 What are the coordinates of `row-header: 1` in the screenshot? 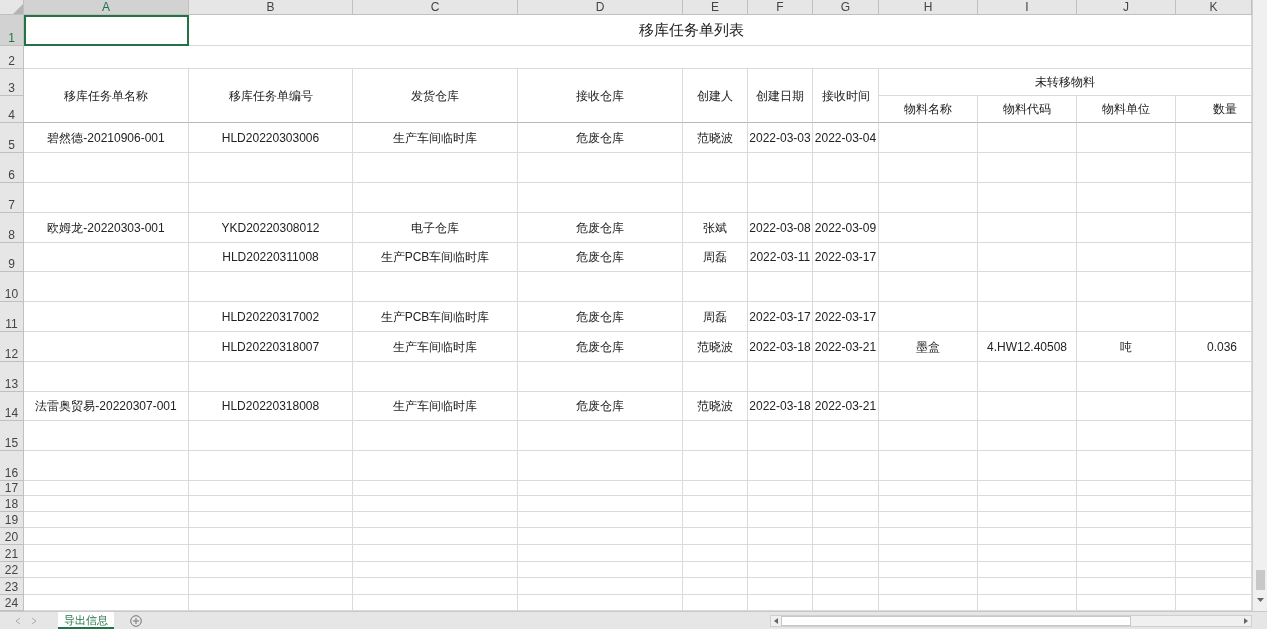 It's located at (12, 30).